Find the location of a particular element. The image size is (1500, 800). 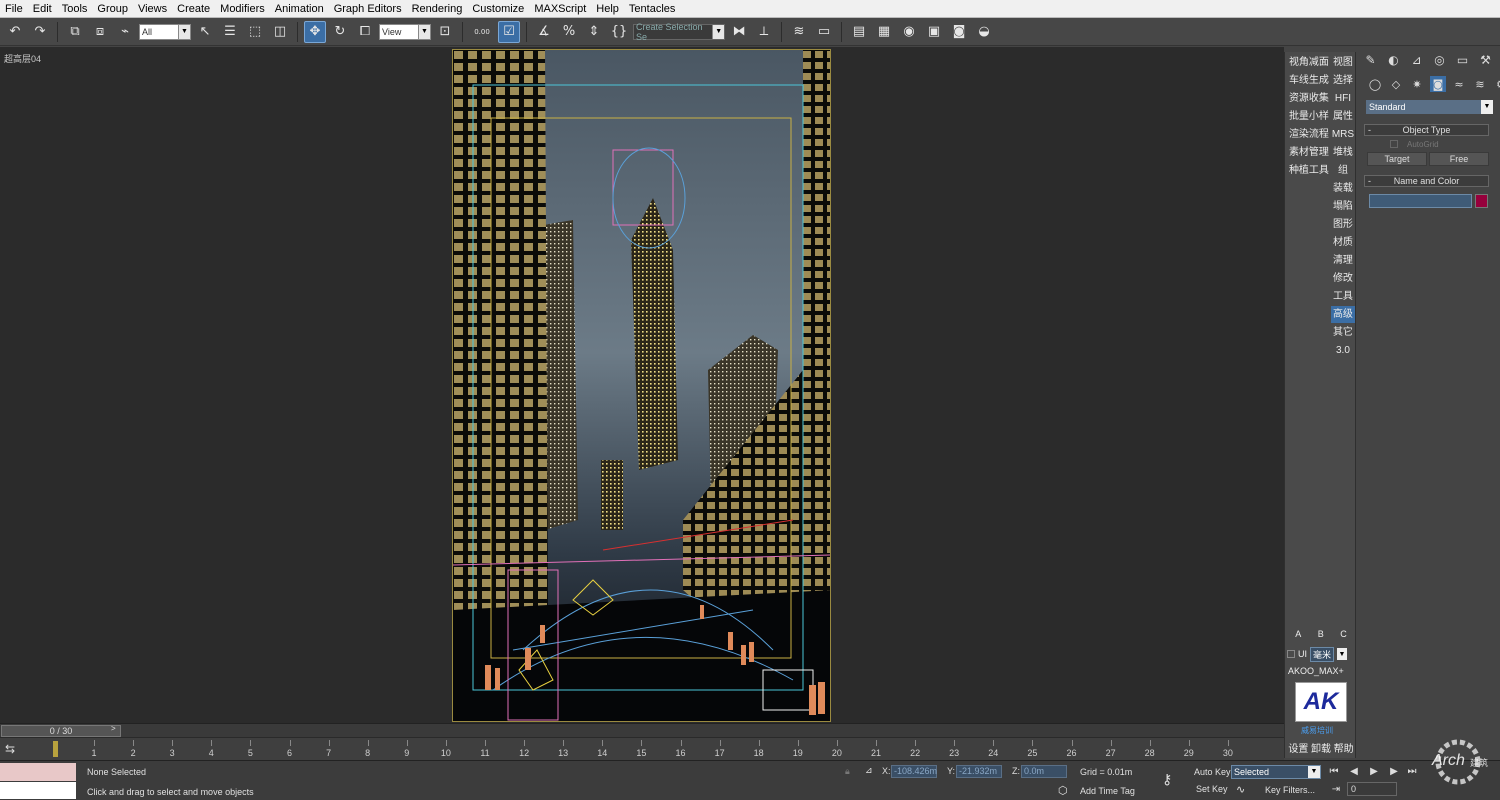

tab-b: B is located at coordinates (1321, 634).